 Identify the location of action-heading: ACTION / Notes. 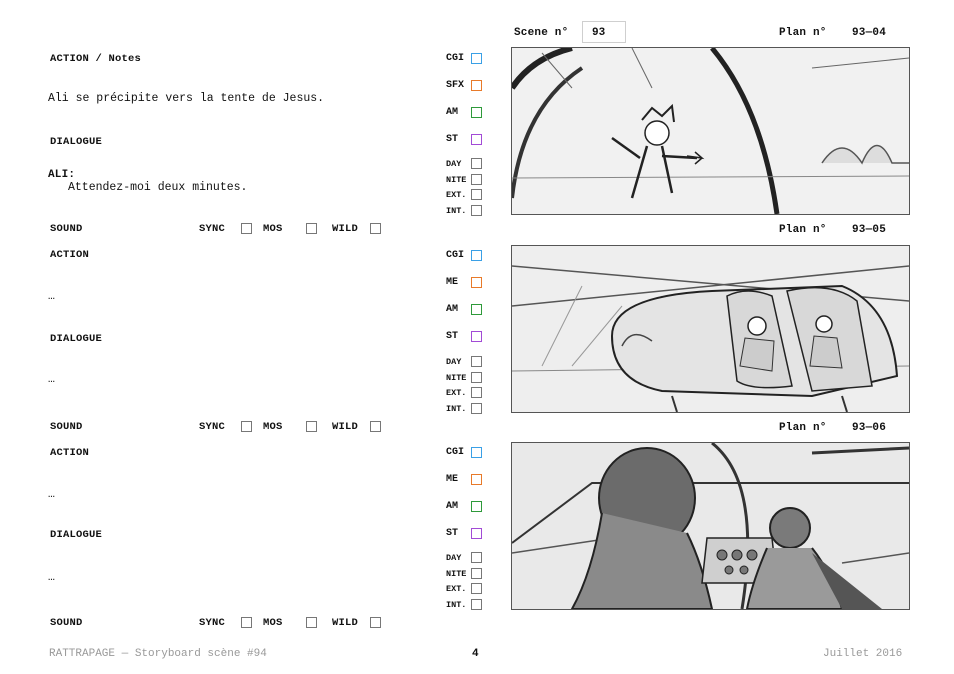
(96, 59).